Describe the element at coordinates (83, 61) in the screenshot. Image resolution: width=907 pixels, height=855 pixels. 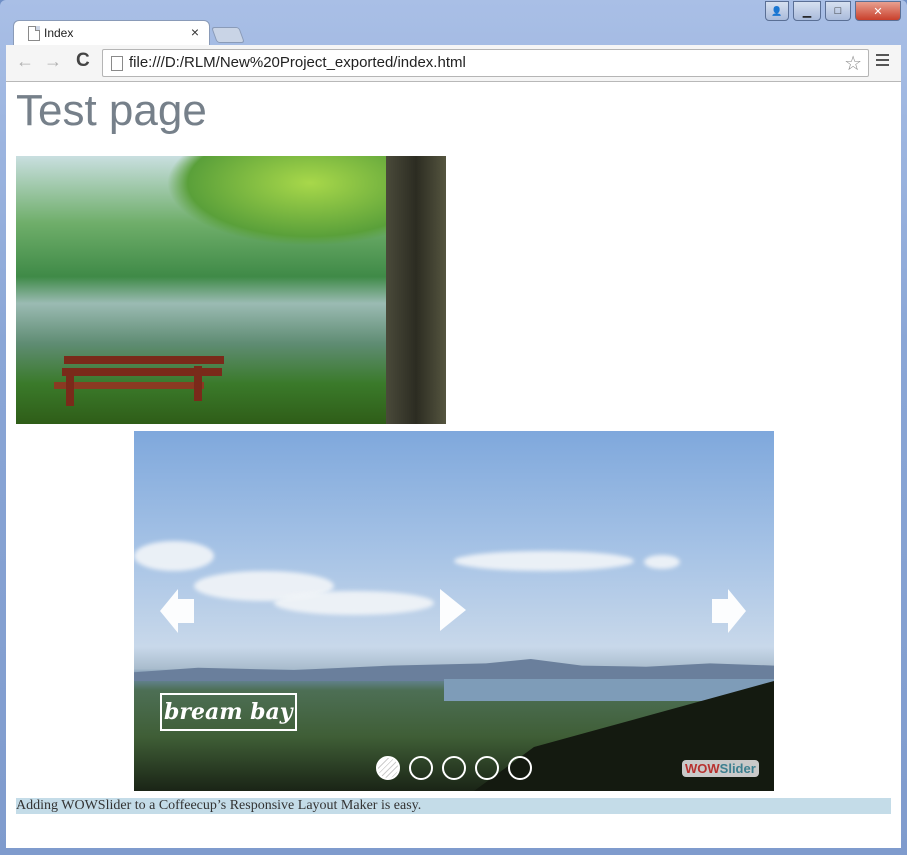
I see `reload-button: C` at that location.